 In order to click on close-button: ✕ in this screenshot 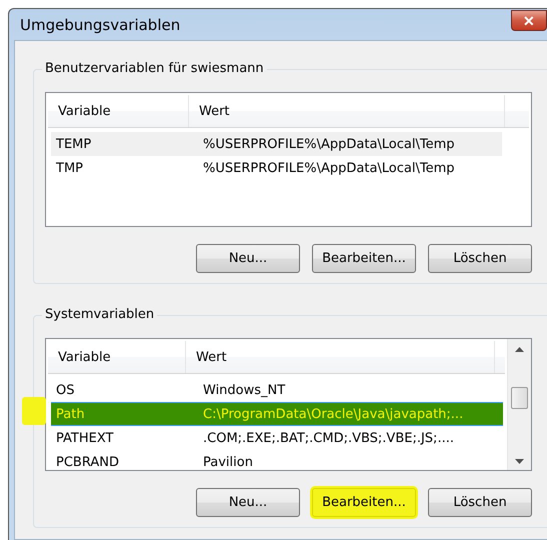, I will do `click(529, 20)`.